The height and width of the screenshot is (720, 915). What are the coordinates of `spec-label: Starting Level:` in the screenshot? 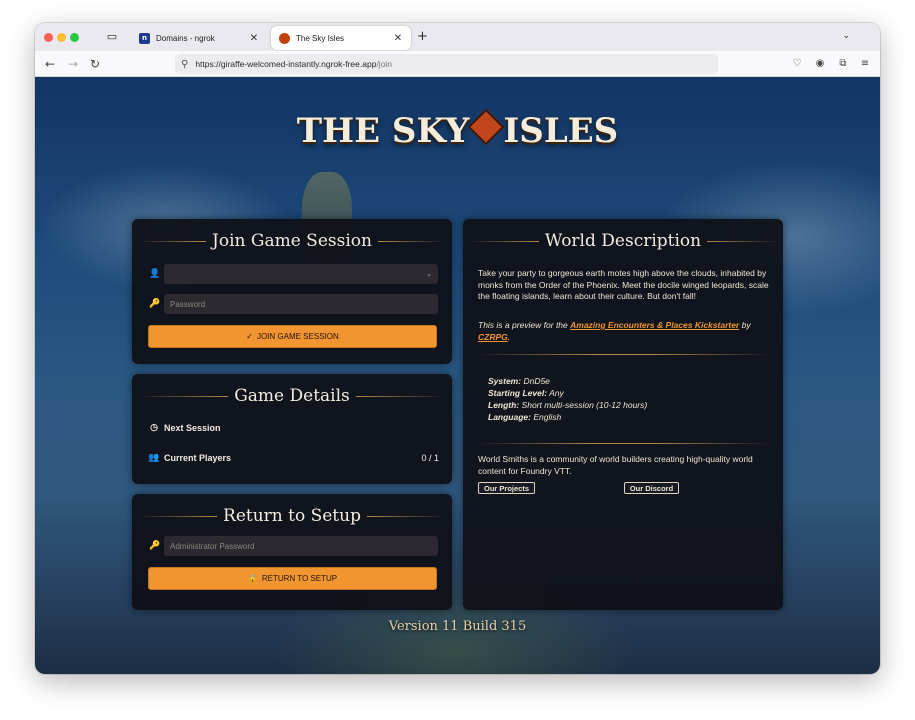 It's located at (518, 393).